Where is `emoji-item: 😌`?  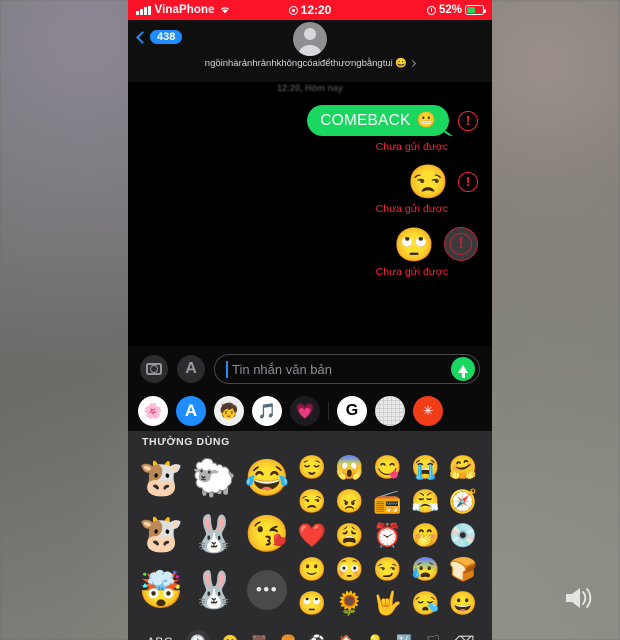
emoji-item: 😌 is located at coordinates (312, 467).